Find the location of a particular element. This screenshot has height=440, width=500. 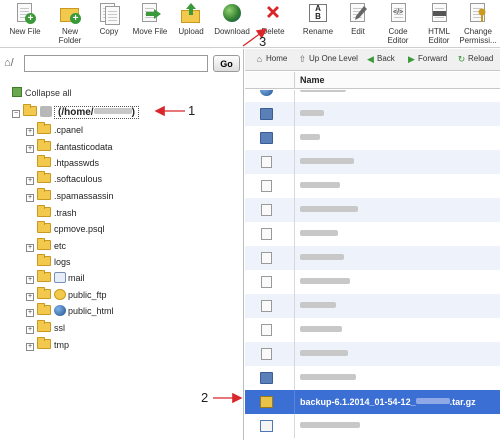

tree-item-label: .trash is located at coordinates (65, 213).